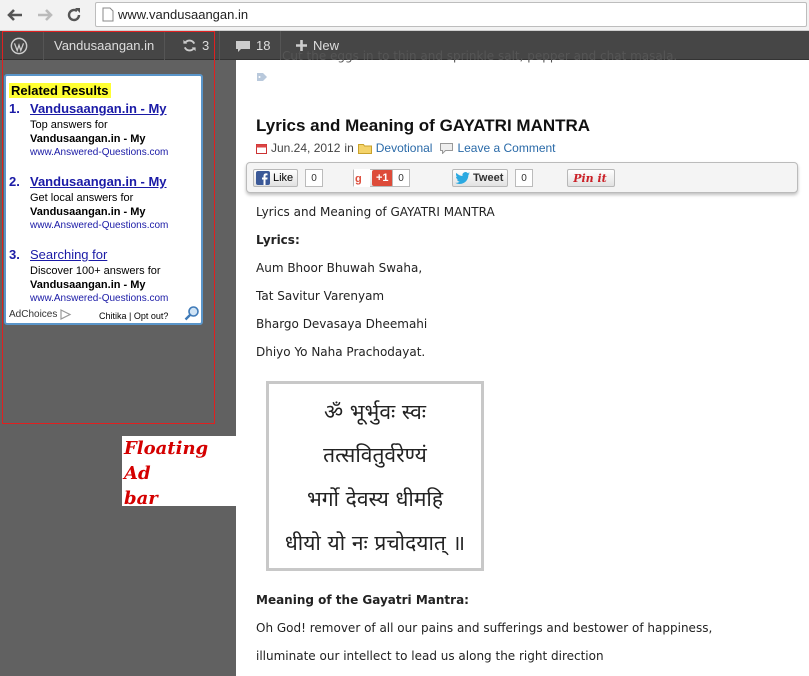  Describe the element at coordinates (423, 126) in the screenshot. I see `post-title: Lyrics and Meaning of GAYATRI MANTRA` at that location.